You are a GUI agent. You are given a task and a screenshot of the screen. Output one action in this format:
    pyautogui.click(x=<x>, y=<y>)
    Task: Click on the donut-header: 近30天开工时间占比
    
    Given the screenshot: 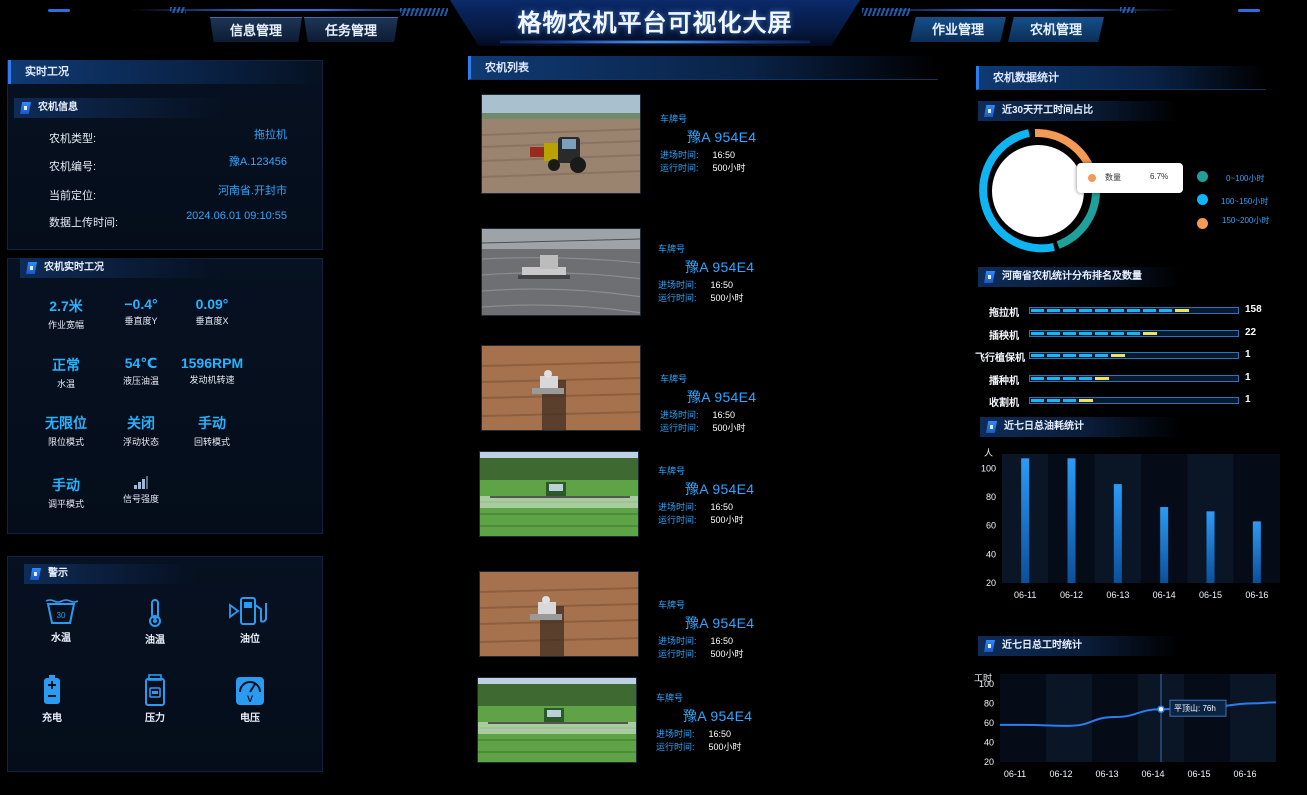 What is the action you would take?
    pyautogui.click(x=1078, y=111)
    